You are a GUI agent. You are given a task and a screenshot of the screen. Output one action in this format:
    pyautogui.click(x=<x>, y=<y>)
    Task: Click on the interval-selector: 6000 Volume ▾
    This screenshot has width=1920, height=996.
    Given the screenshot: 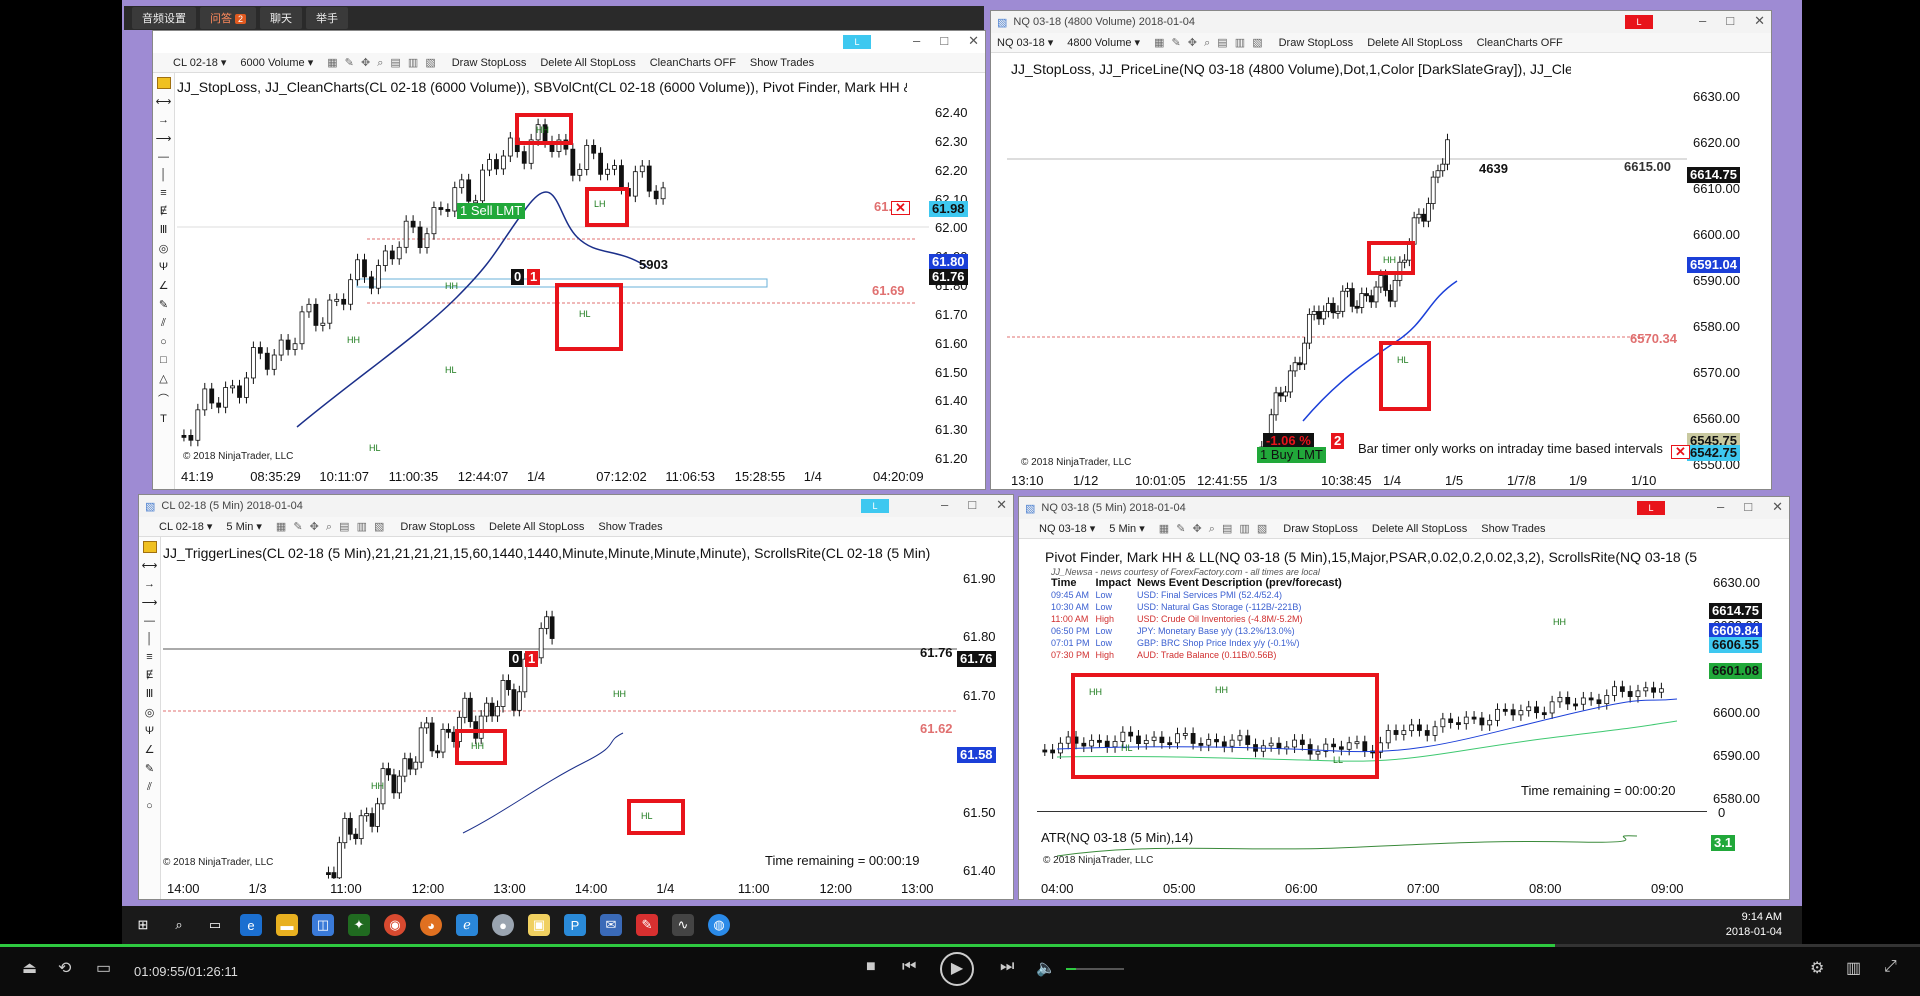 What is the action you would take?
    pyautogui.click(x=276, y=62)
    